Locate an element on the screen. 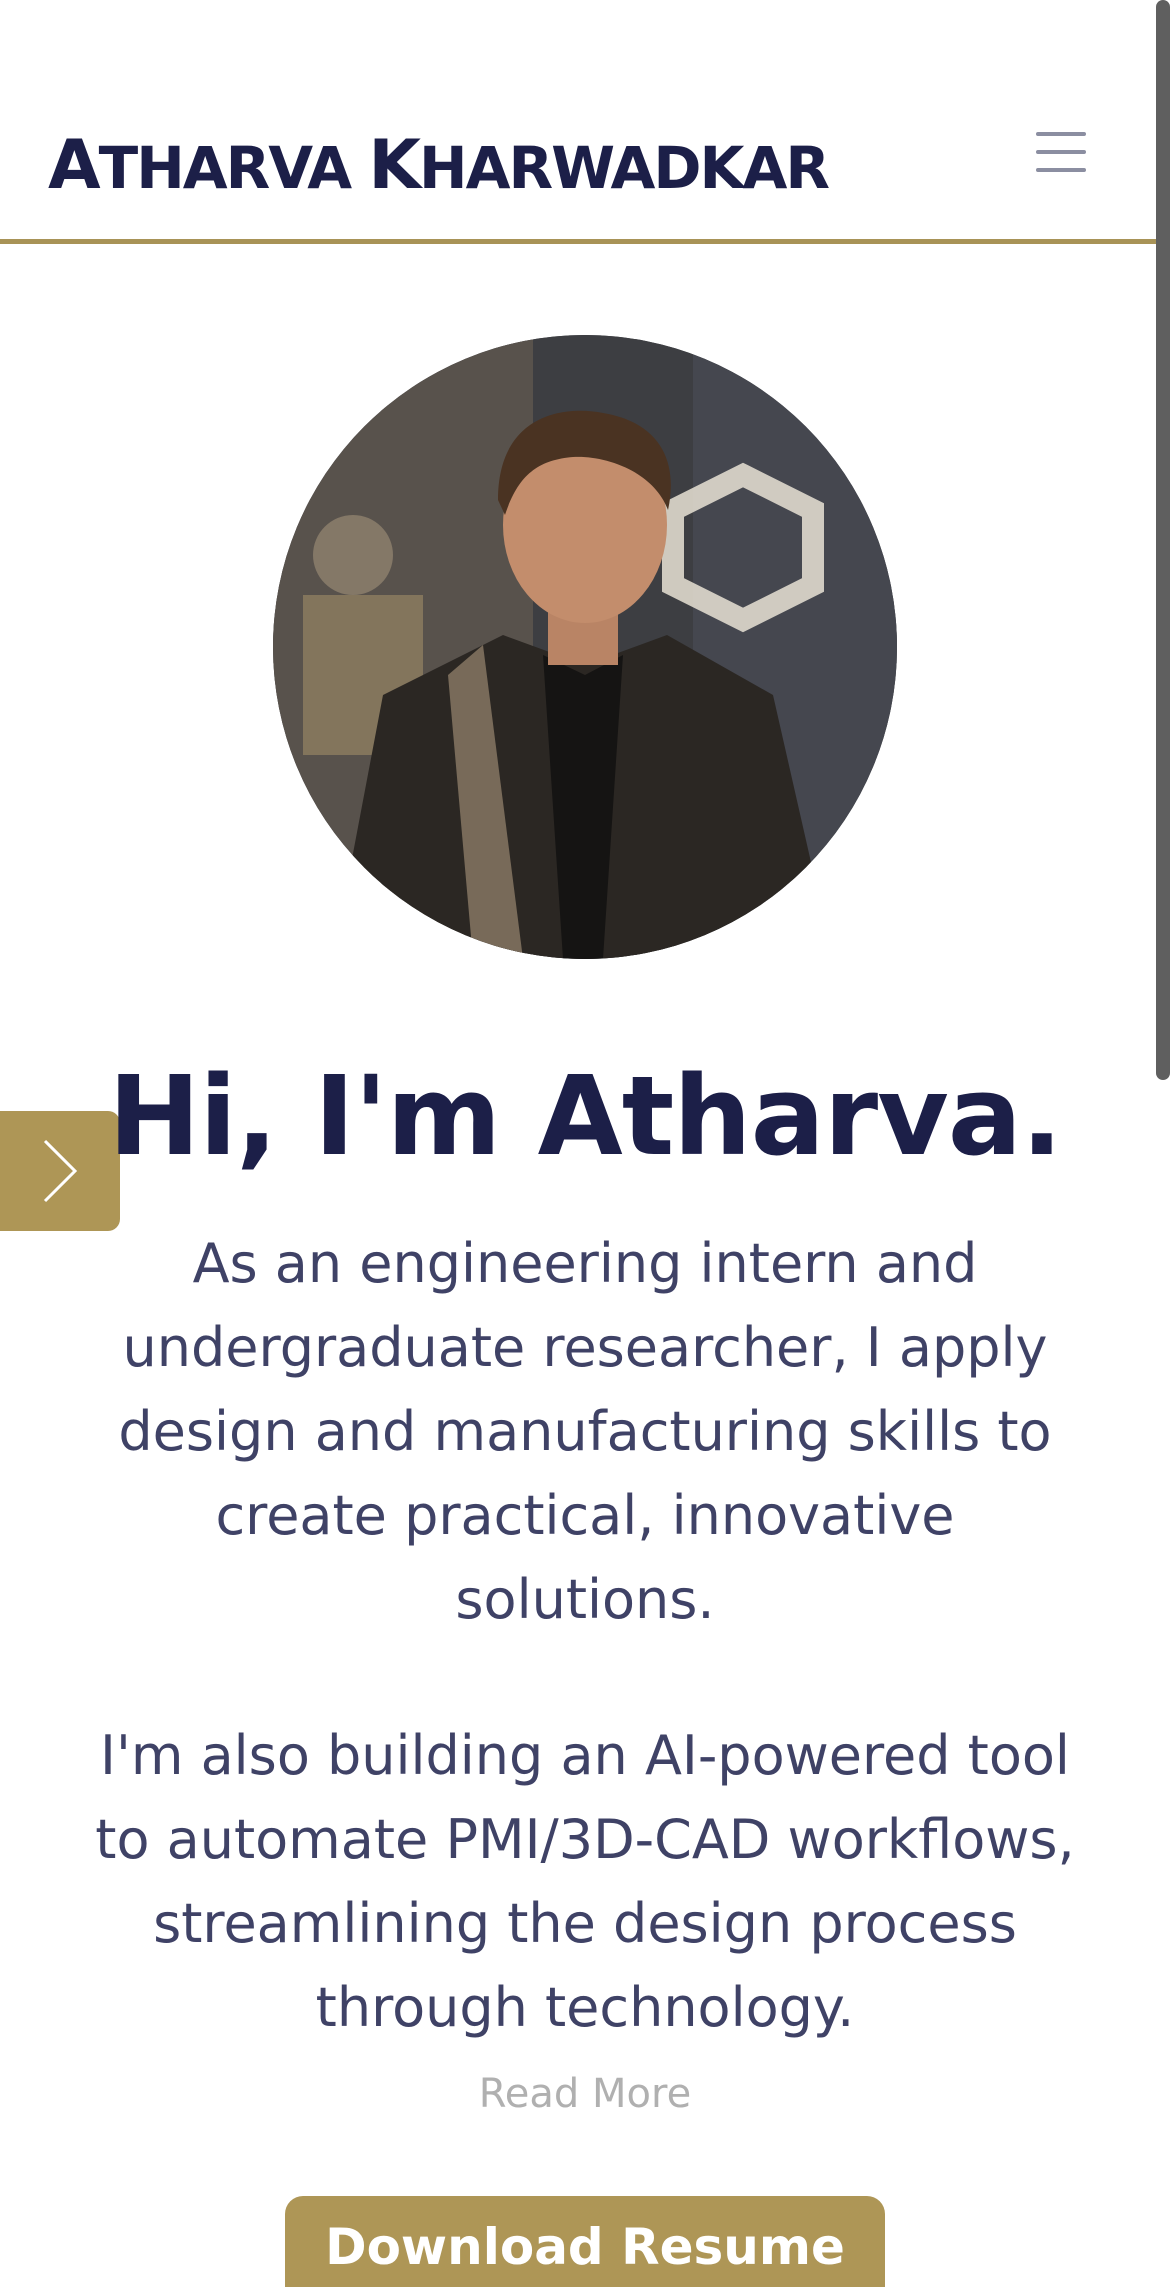 The height and width of the screenshot is (2287, 1170). download-resume-button: Download Resume is located at coordinates (585, 2241).